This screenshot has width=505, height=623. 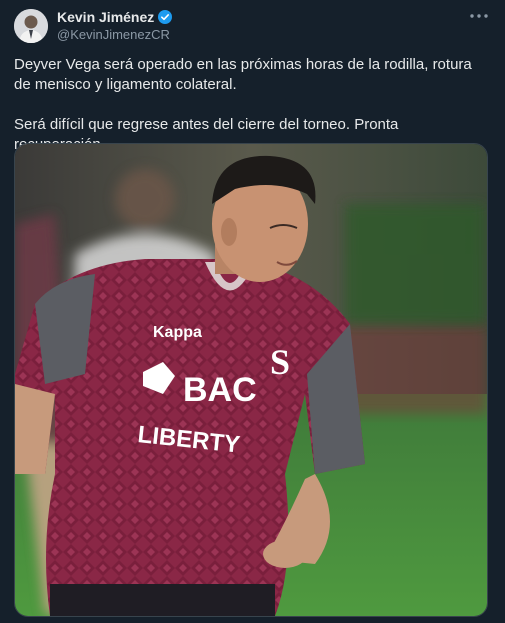 I want to click on author-name-row: Kevin Jiménez, so click(x=115, y=17).